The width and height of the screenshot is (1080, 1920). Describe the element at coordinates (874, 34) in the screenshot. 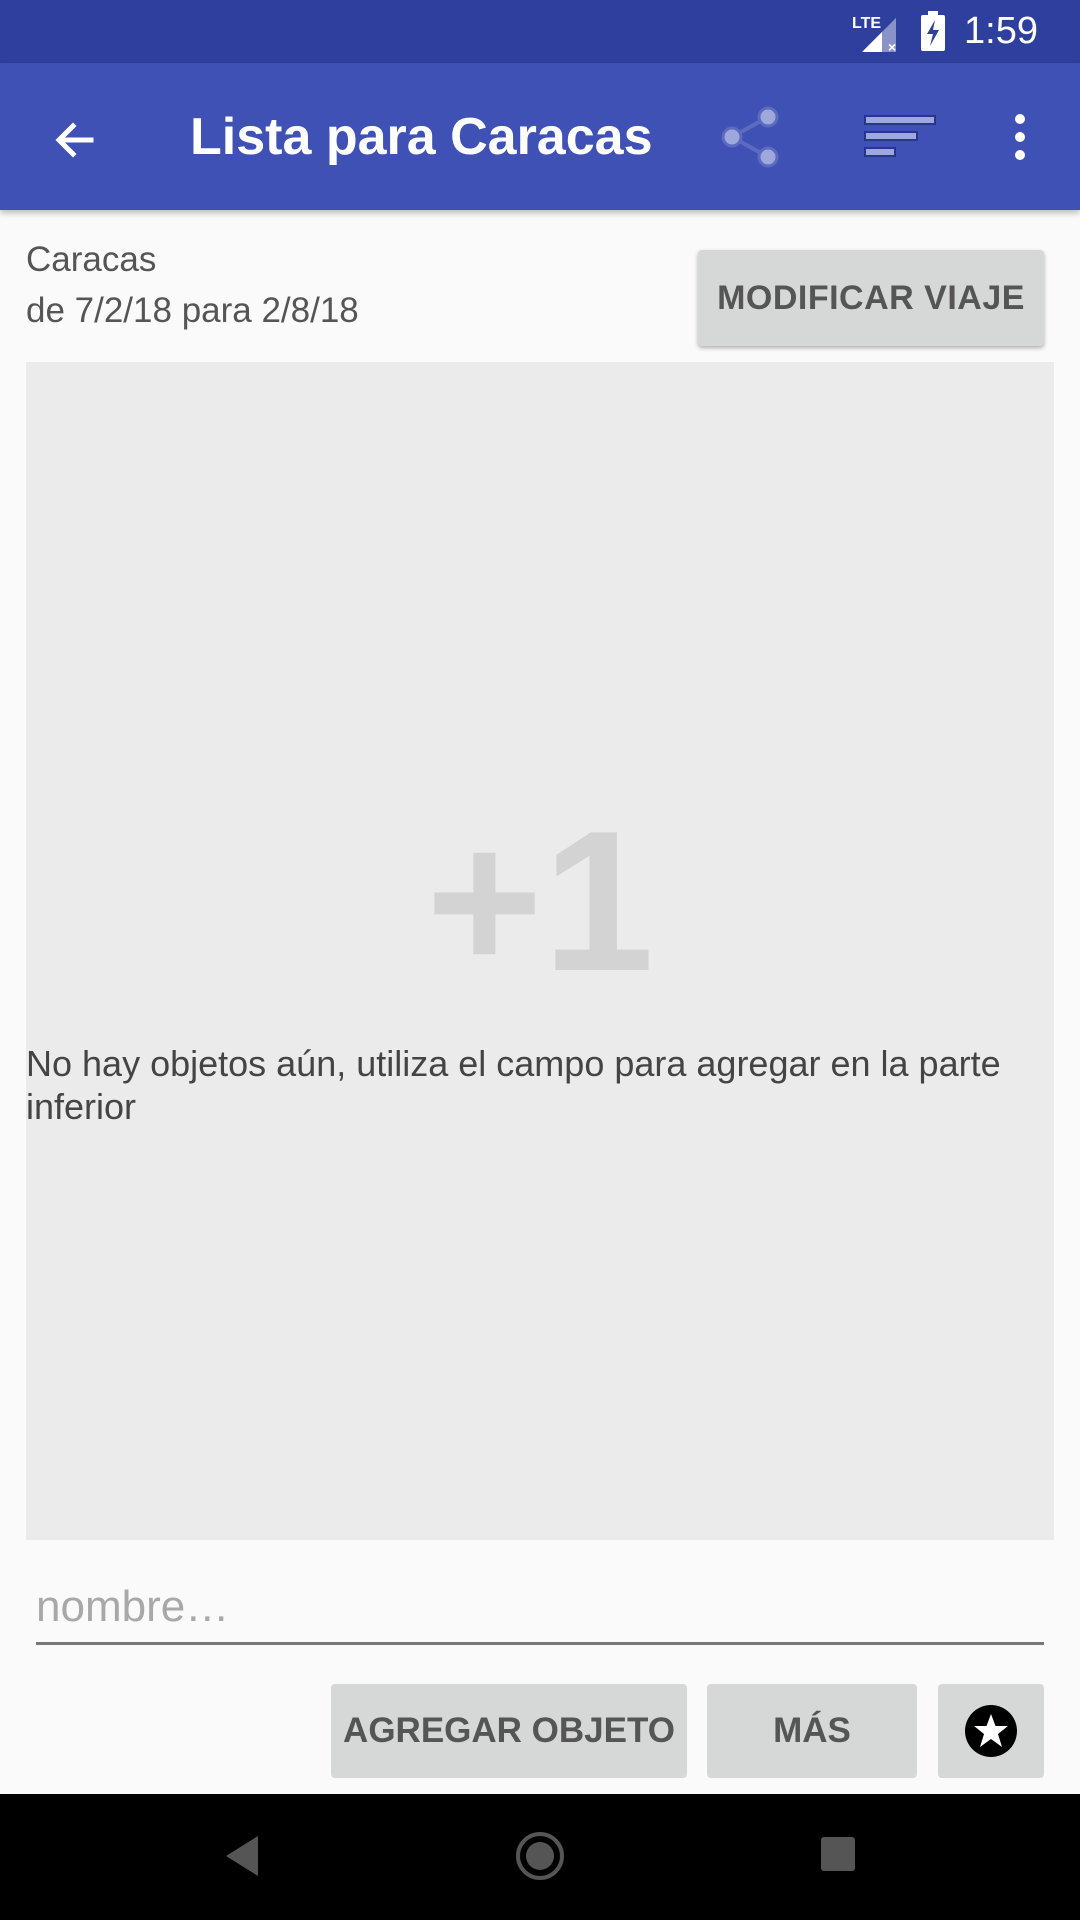

I see `lte-signal-icon: LTE ×` at that location.